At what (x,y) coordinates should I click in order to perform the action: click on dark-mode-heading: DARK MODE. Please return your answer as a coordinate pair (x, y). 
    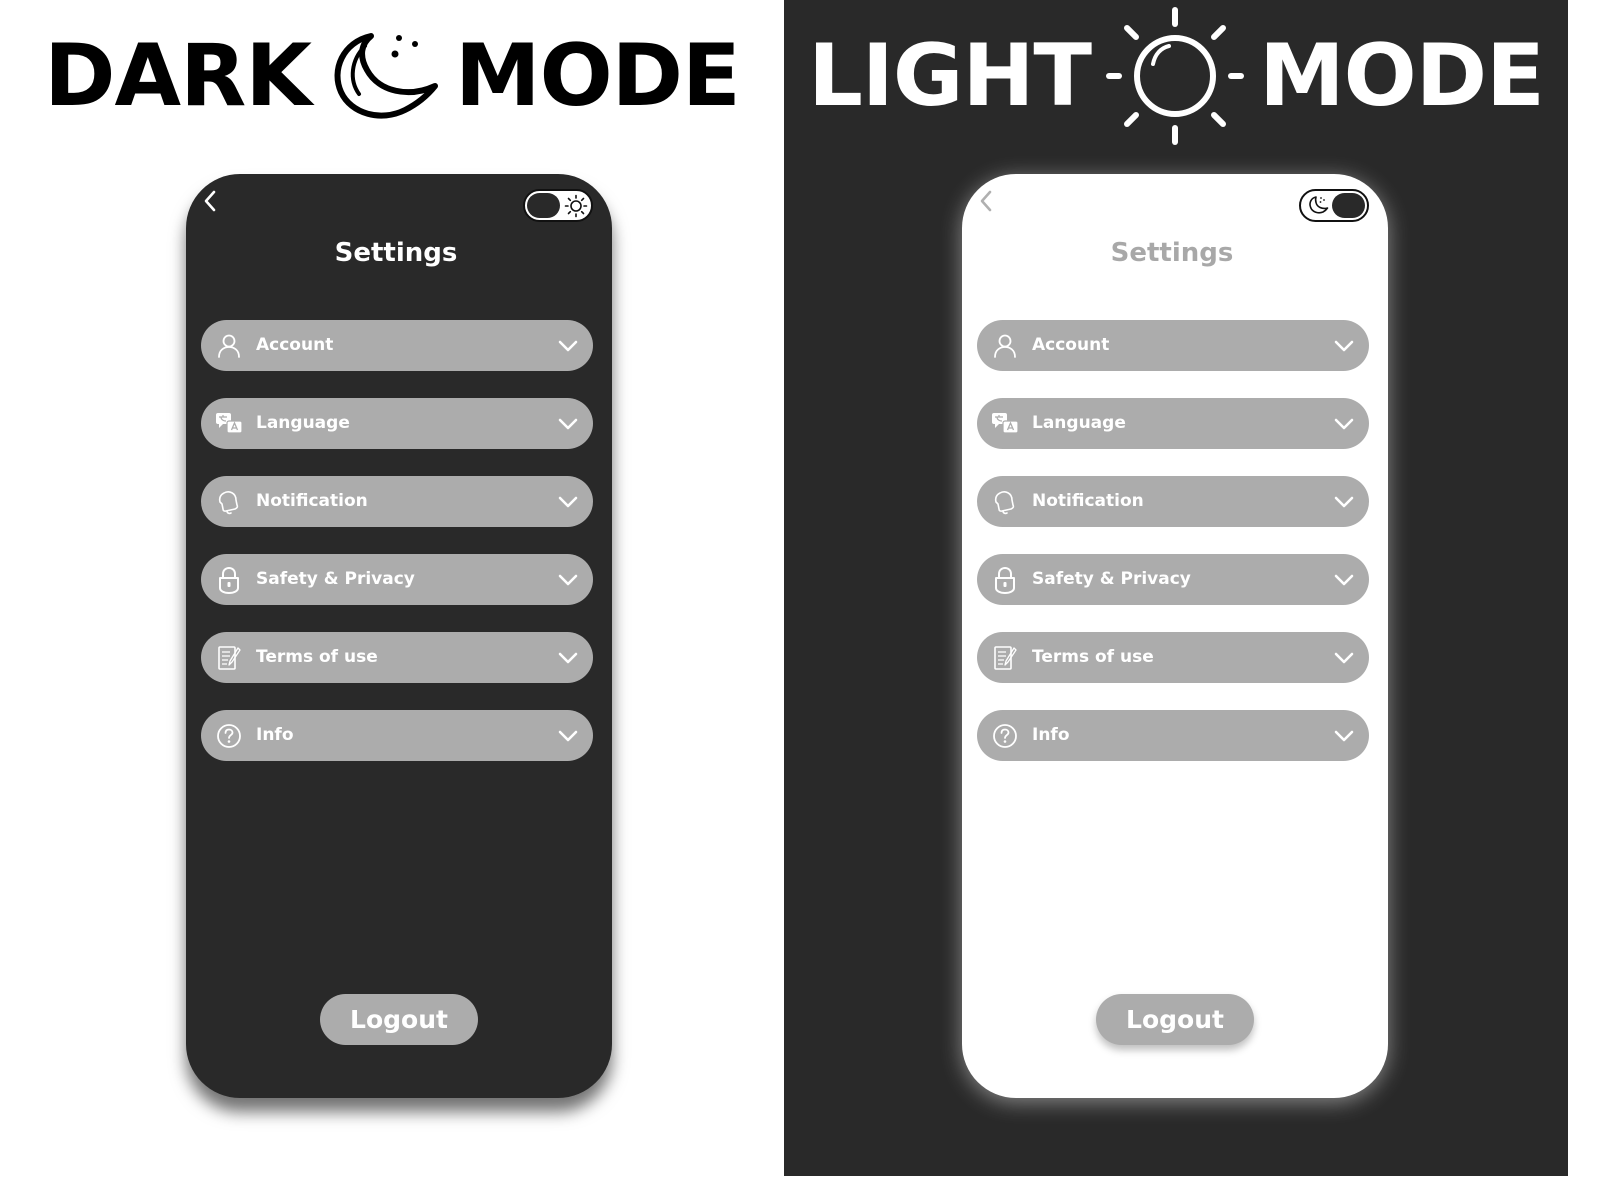
    Looking at the image, I should click on (392, 76).